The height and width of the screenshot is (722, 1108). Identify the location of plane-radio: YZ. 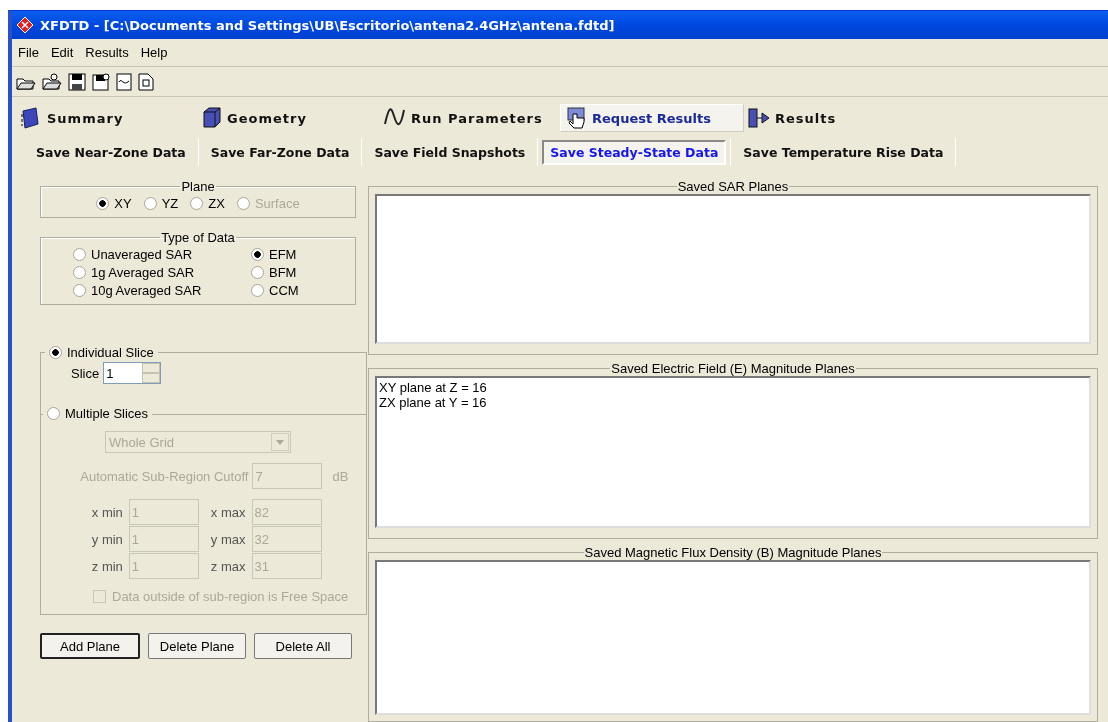
(161, 203).